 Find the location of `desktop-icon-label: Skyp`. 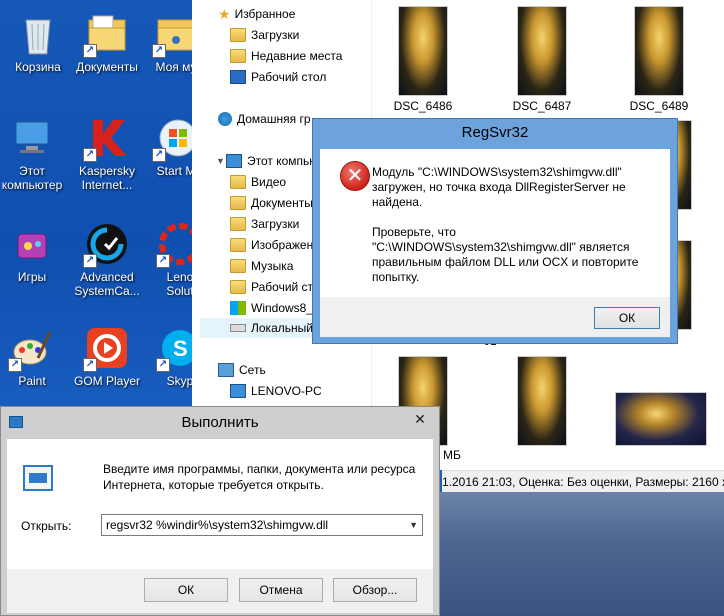

desktop-icon-label: Skyp is located at coordinates (180, 381).